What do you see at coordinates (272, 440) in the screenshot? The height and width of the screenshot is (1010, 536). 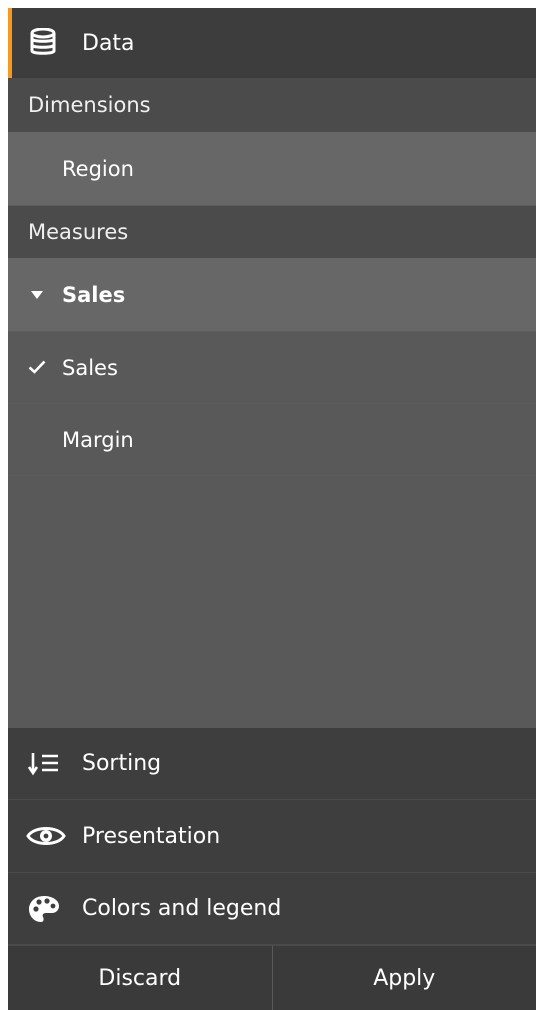 I see `measure-option-margin: Margin` at bounding box center [272, 440].